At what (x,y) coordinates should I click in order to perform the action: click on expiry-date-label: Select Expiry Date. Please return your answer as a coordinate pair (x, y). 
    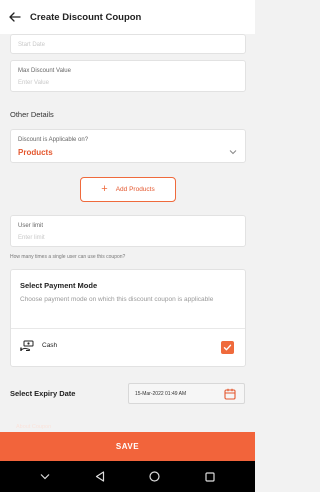
    Looking at the image, I should click on (43, 393).